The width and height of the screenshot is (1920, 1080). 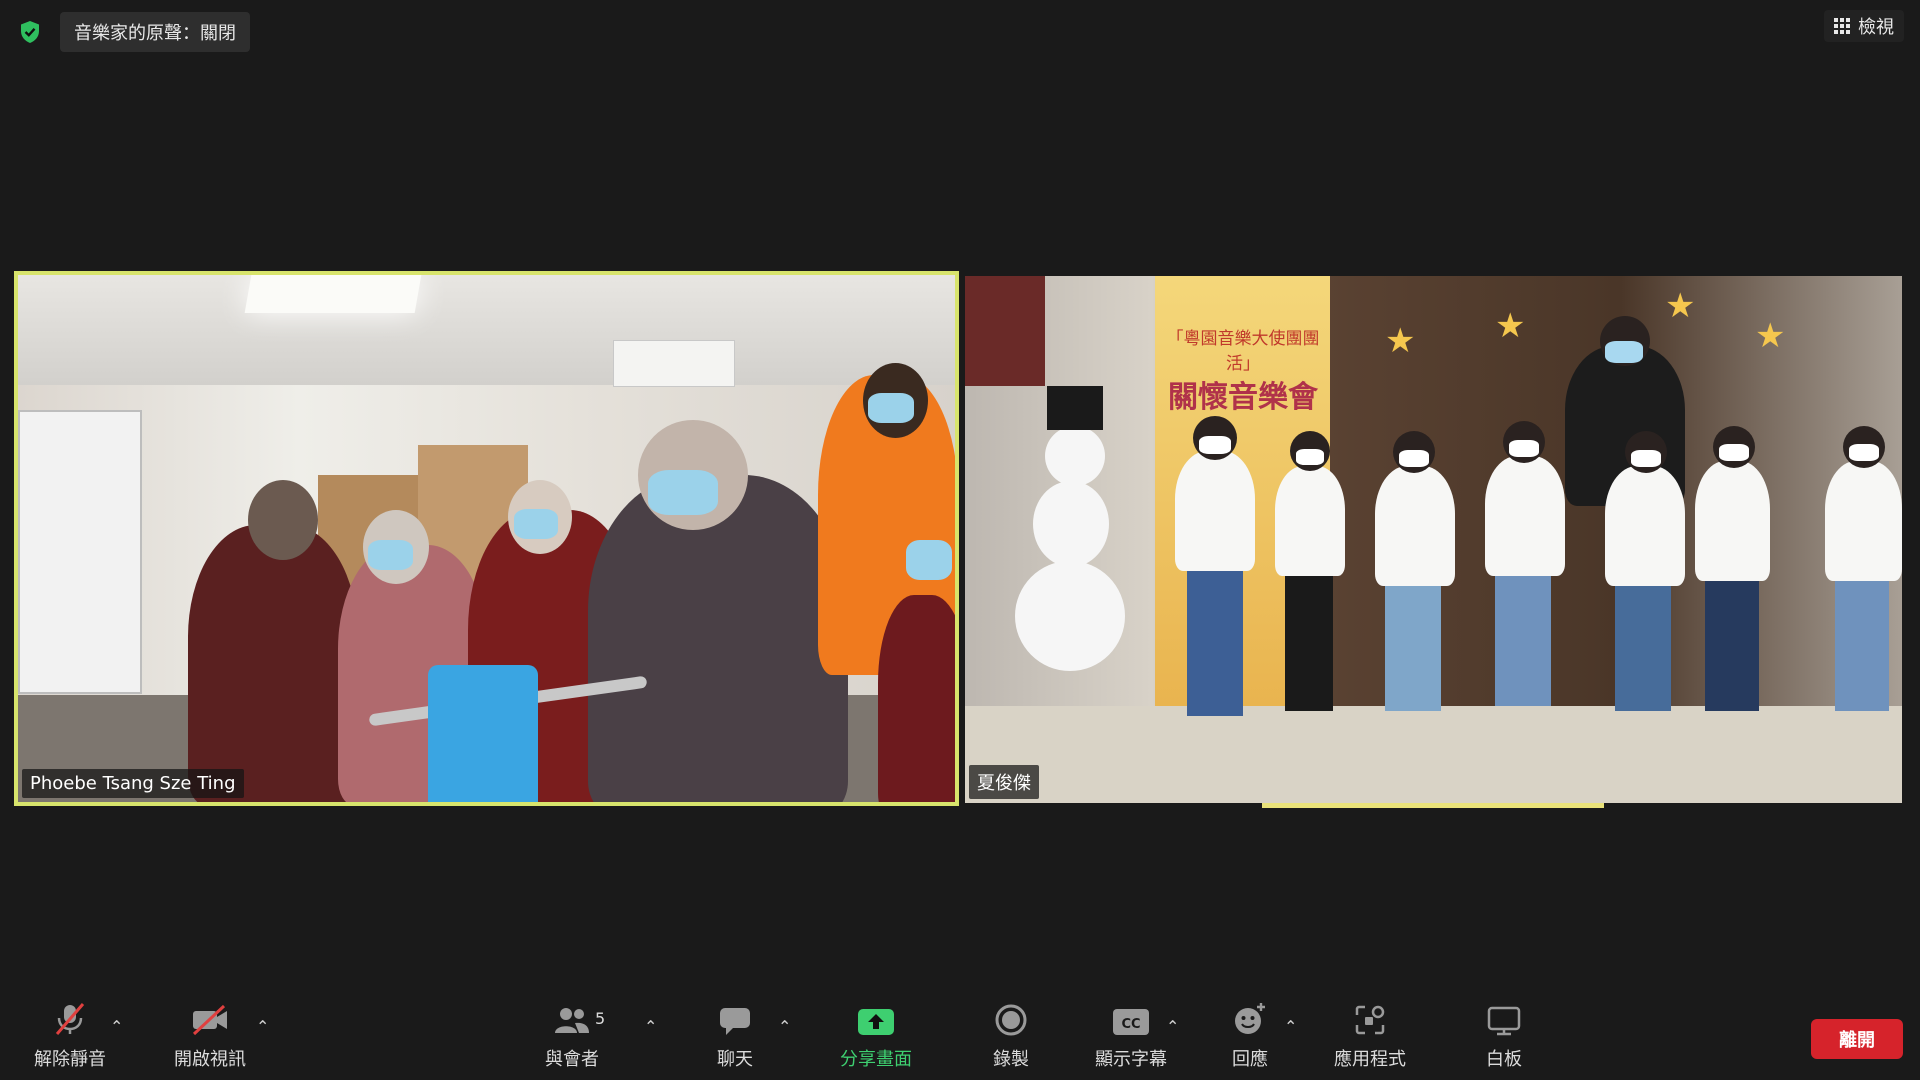 I want to click on participant-name-tag: 夏俊傑, so click(x=1004, y=782).